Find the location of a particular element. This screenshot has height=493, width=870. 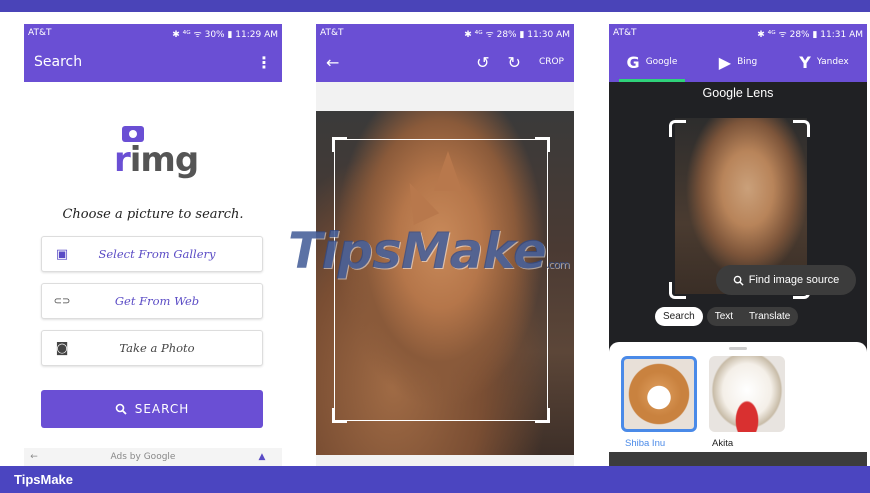

crop-header: AT&T ✱ ⁴ᴳ ᯤ 28% ▮ 11:30 AM ← ↺ ↻ CROP is located at coordinates (445, 53).